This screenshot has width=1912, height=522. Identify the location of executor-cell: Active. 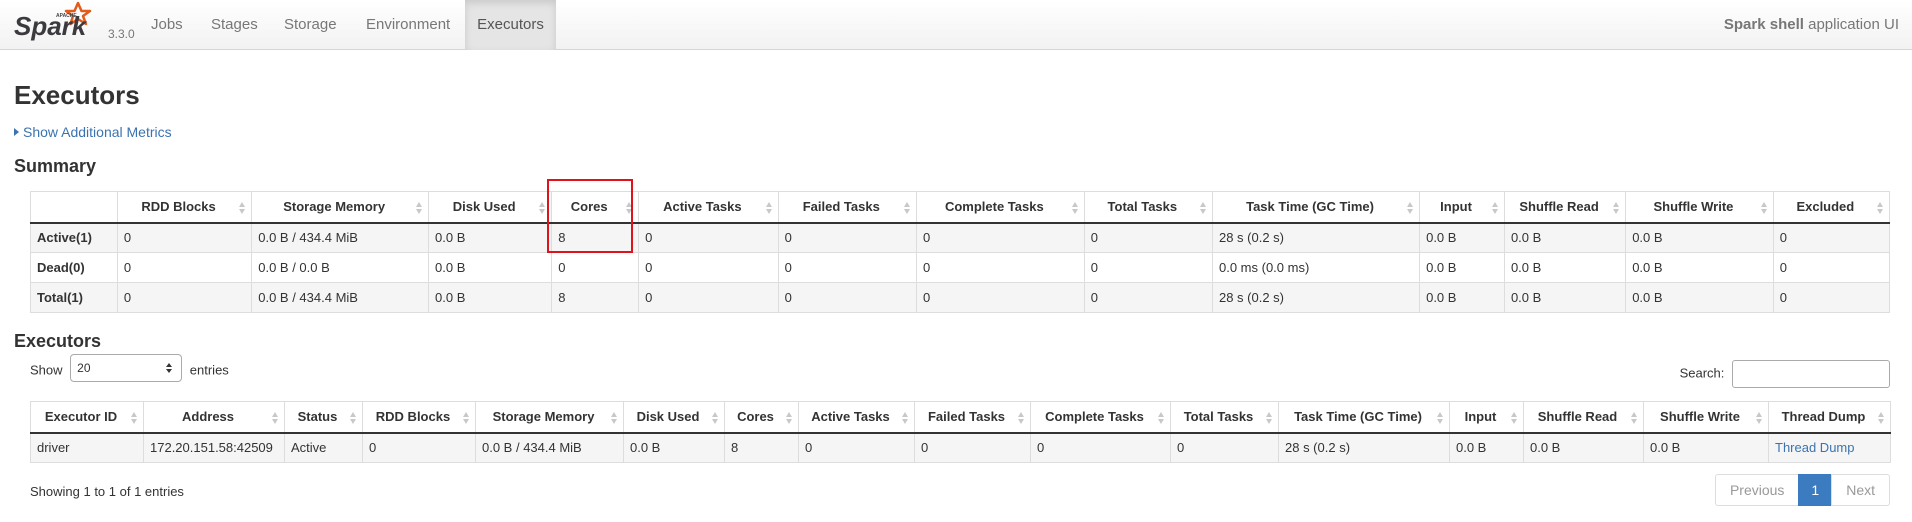
(323, 447).